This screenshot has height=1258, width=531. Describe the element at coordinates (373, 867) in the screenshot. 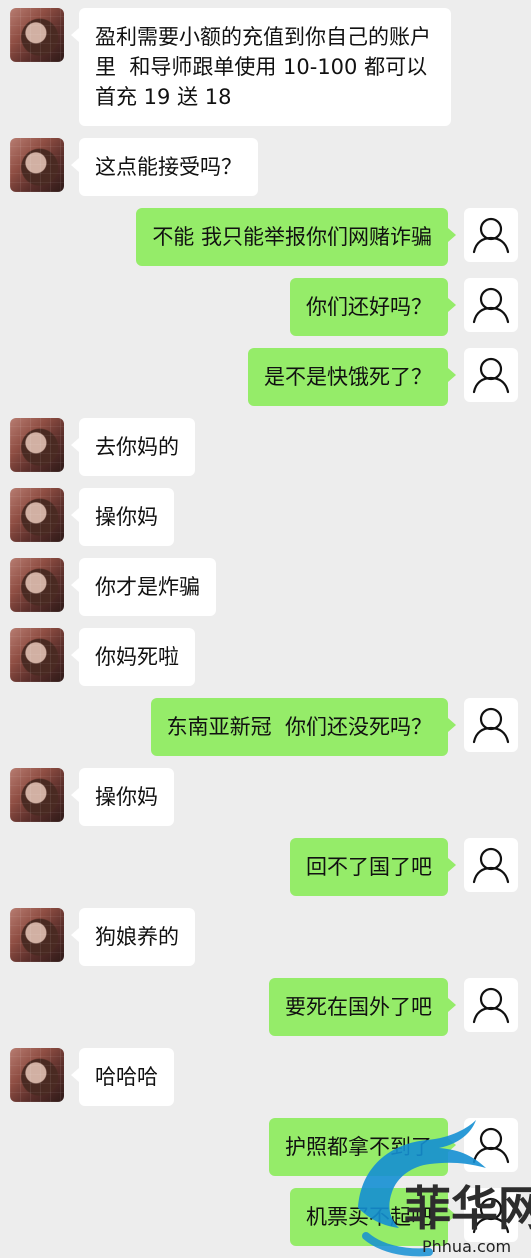

I see `outgoing-message-bubble: 回不了国了吧` at that location.